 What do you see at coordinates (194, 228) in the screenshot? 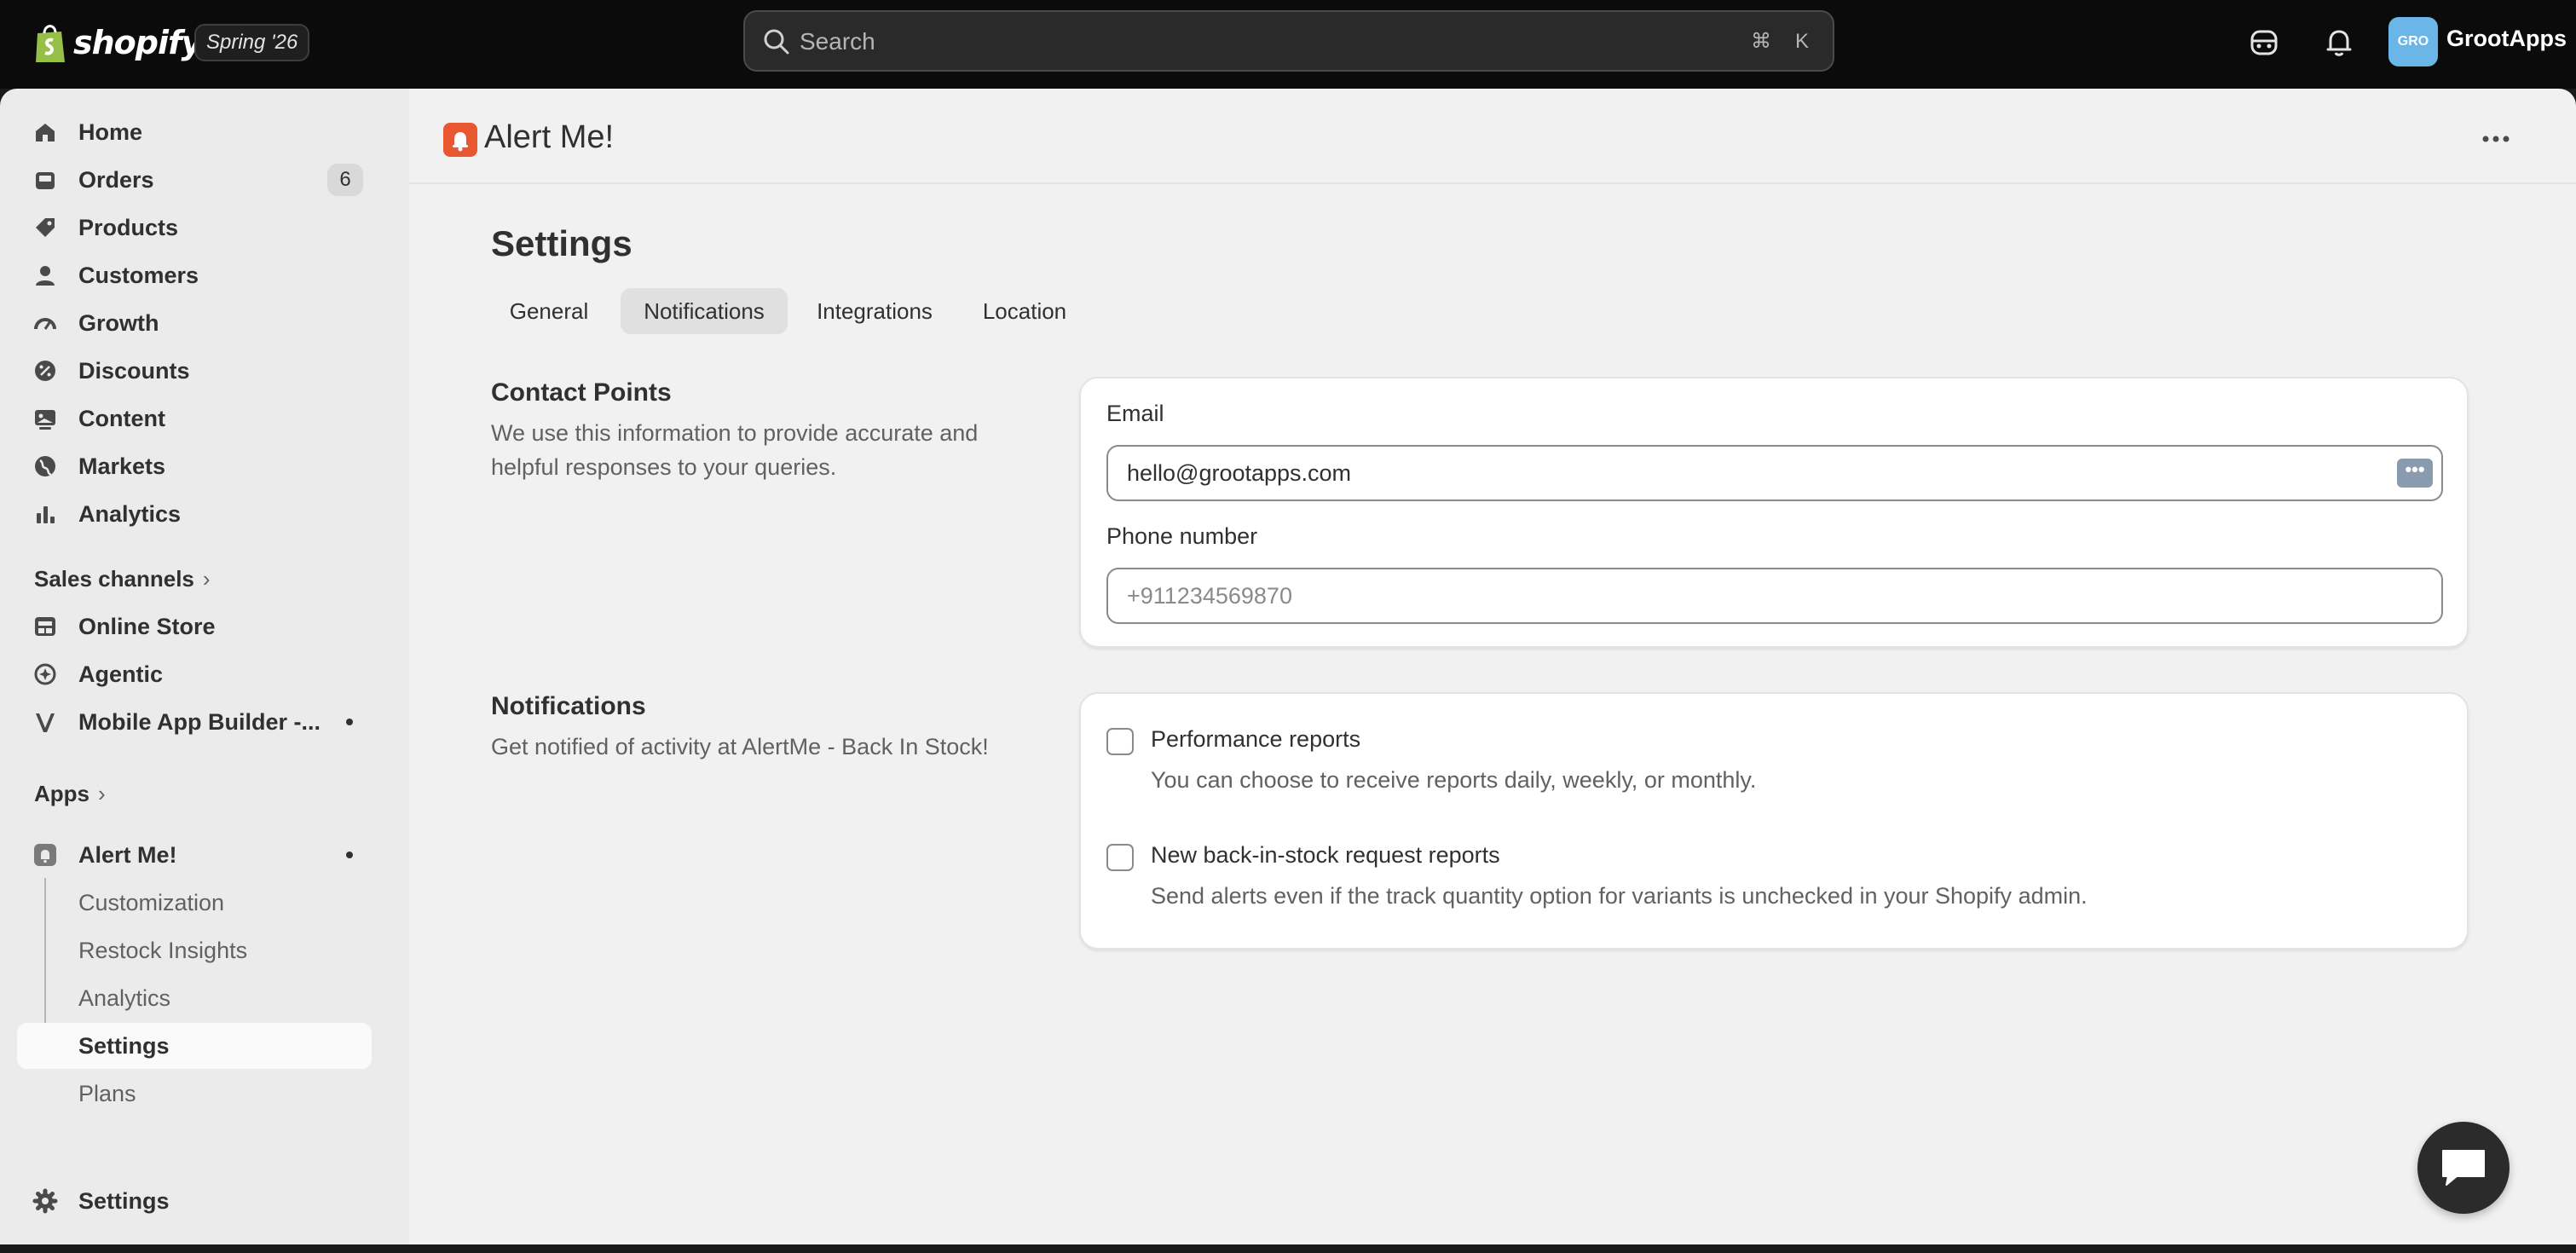
I see `sidebar-item-products: Products` at bounding box center [194, 228].